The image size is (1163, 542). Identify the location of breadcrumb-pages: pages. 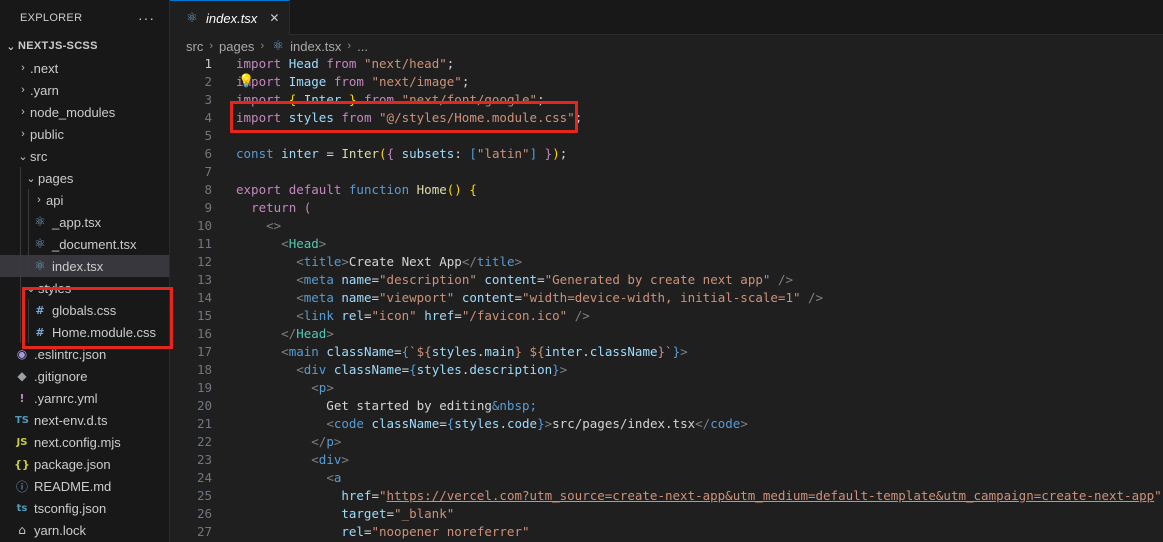
(236, 46).